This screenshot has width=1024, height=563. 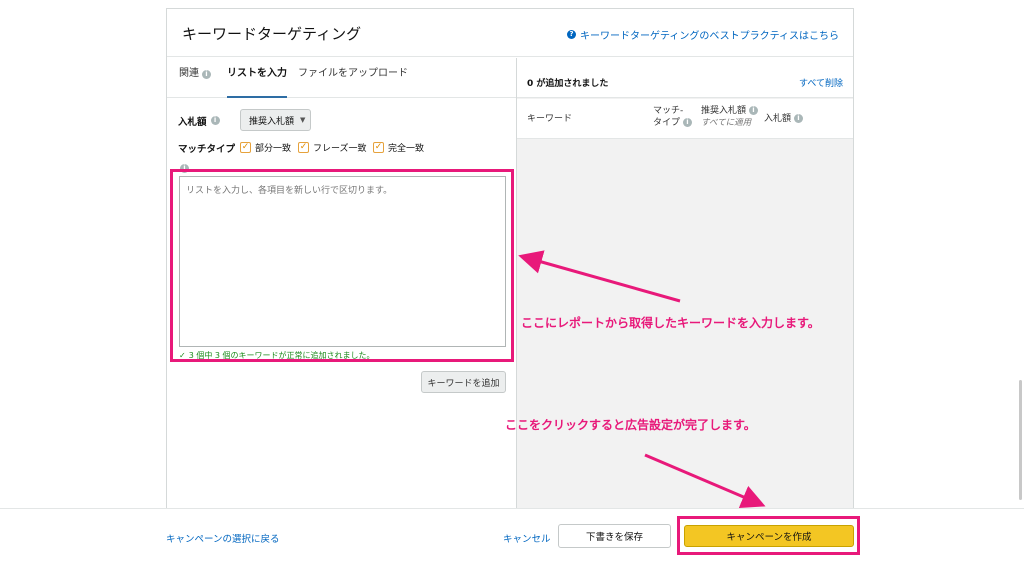 I want to click on footer-bar: キャンペーンの選択に戻る キャンセル 下書きを保存 キャンペーンを作成, so click(x=512, y=535).